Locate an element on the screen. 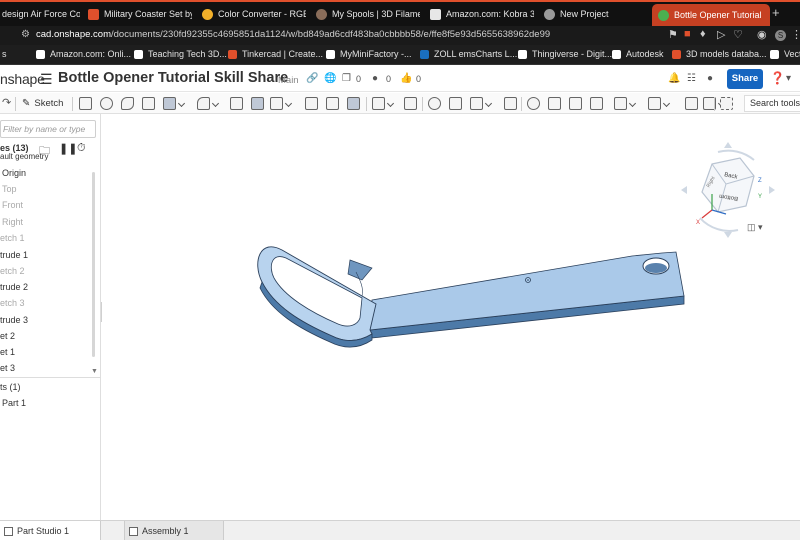 Image resolution: width=800 pixels, height=540 pixels. mate-connector-icon is located at coordinates (510, 103).